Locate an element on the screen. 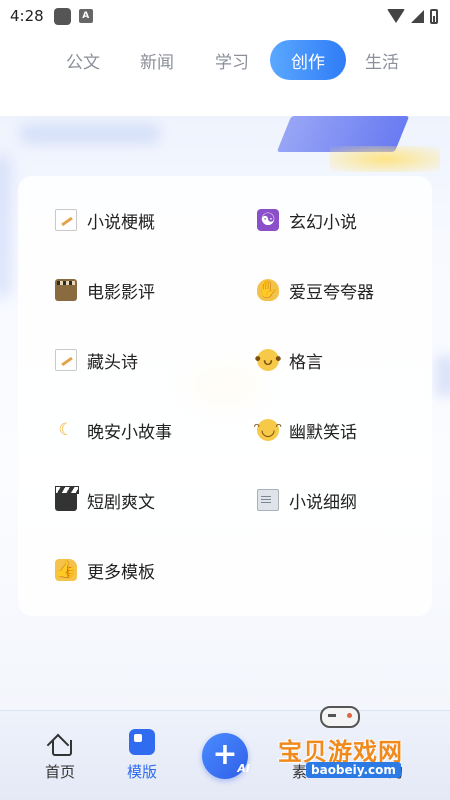 The height and width of the screenshot is (800, 450). wifi-icon is located at coordinates (396, 16).